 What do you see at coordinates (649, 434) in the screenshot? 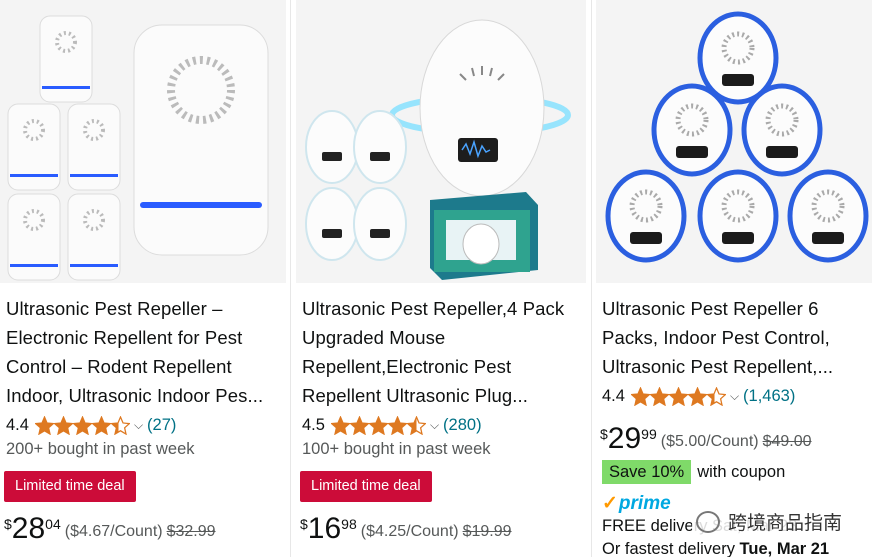
I see `price-fraction: 99` at bounding box center [649, 434].